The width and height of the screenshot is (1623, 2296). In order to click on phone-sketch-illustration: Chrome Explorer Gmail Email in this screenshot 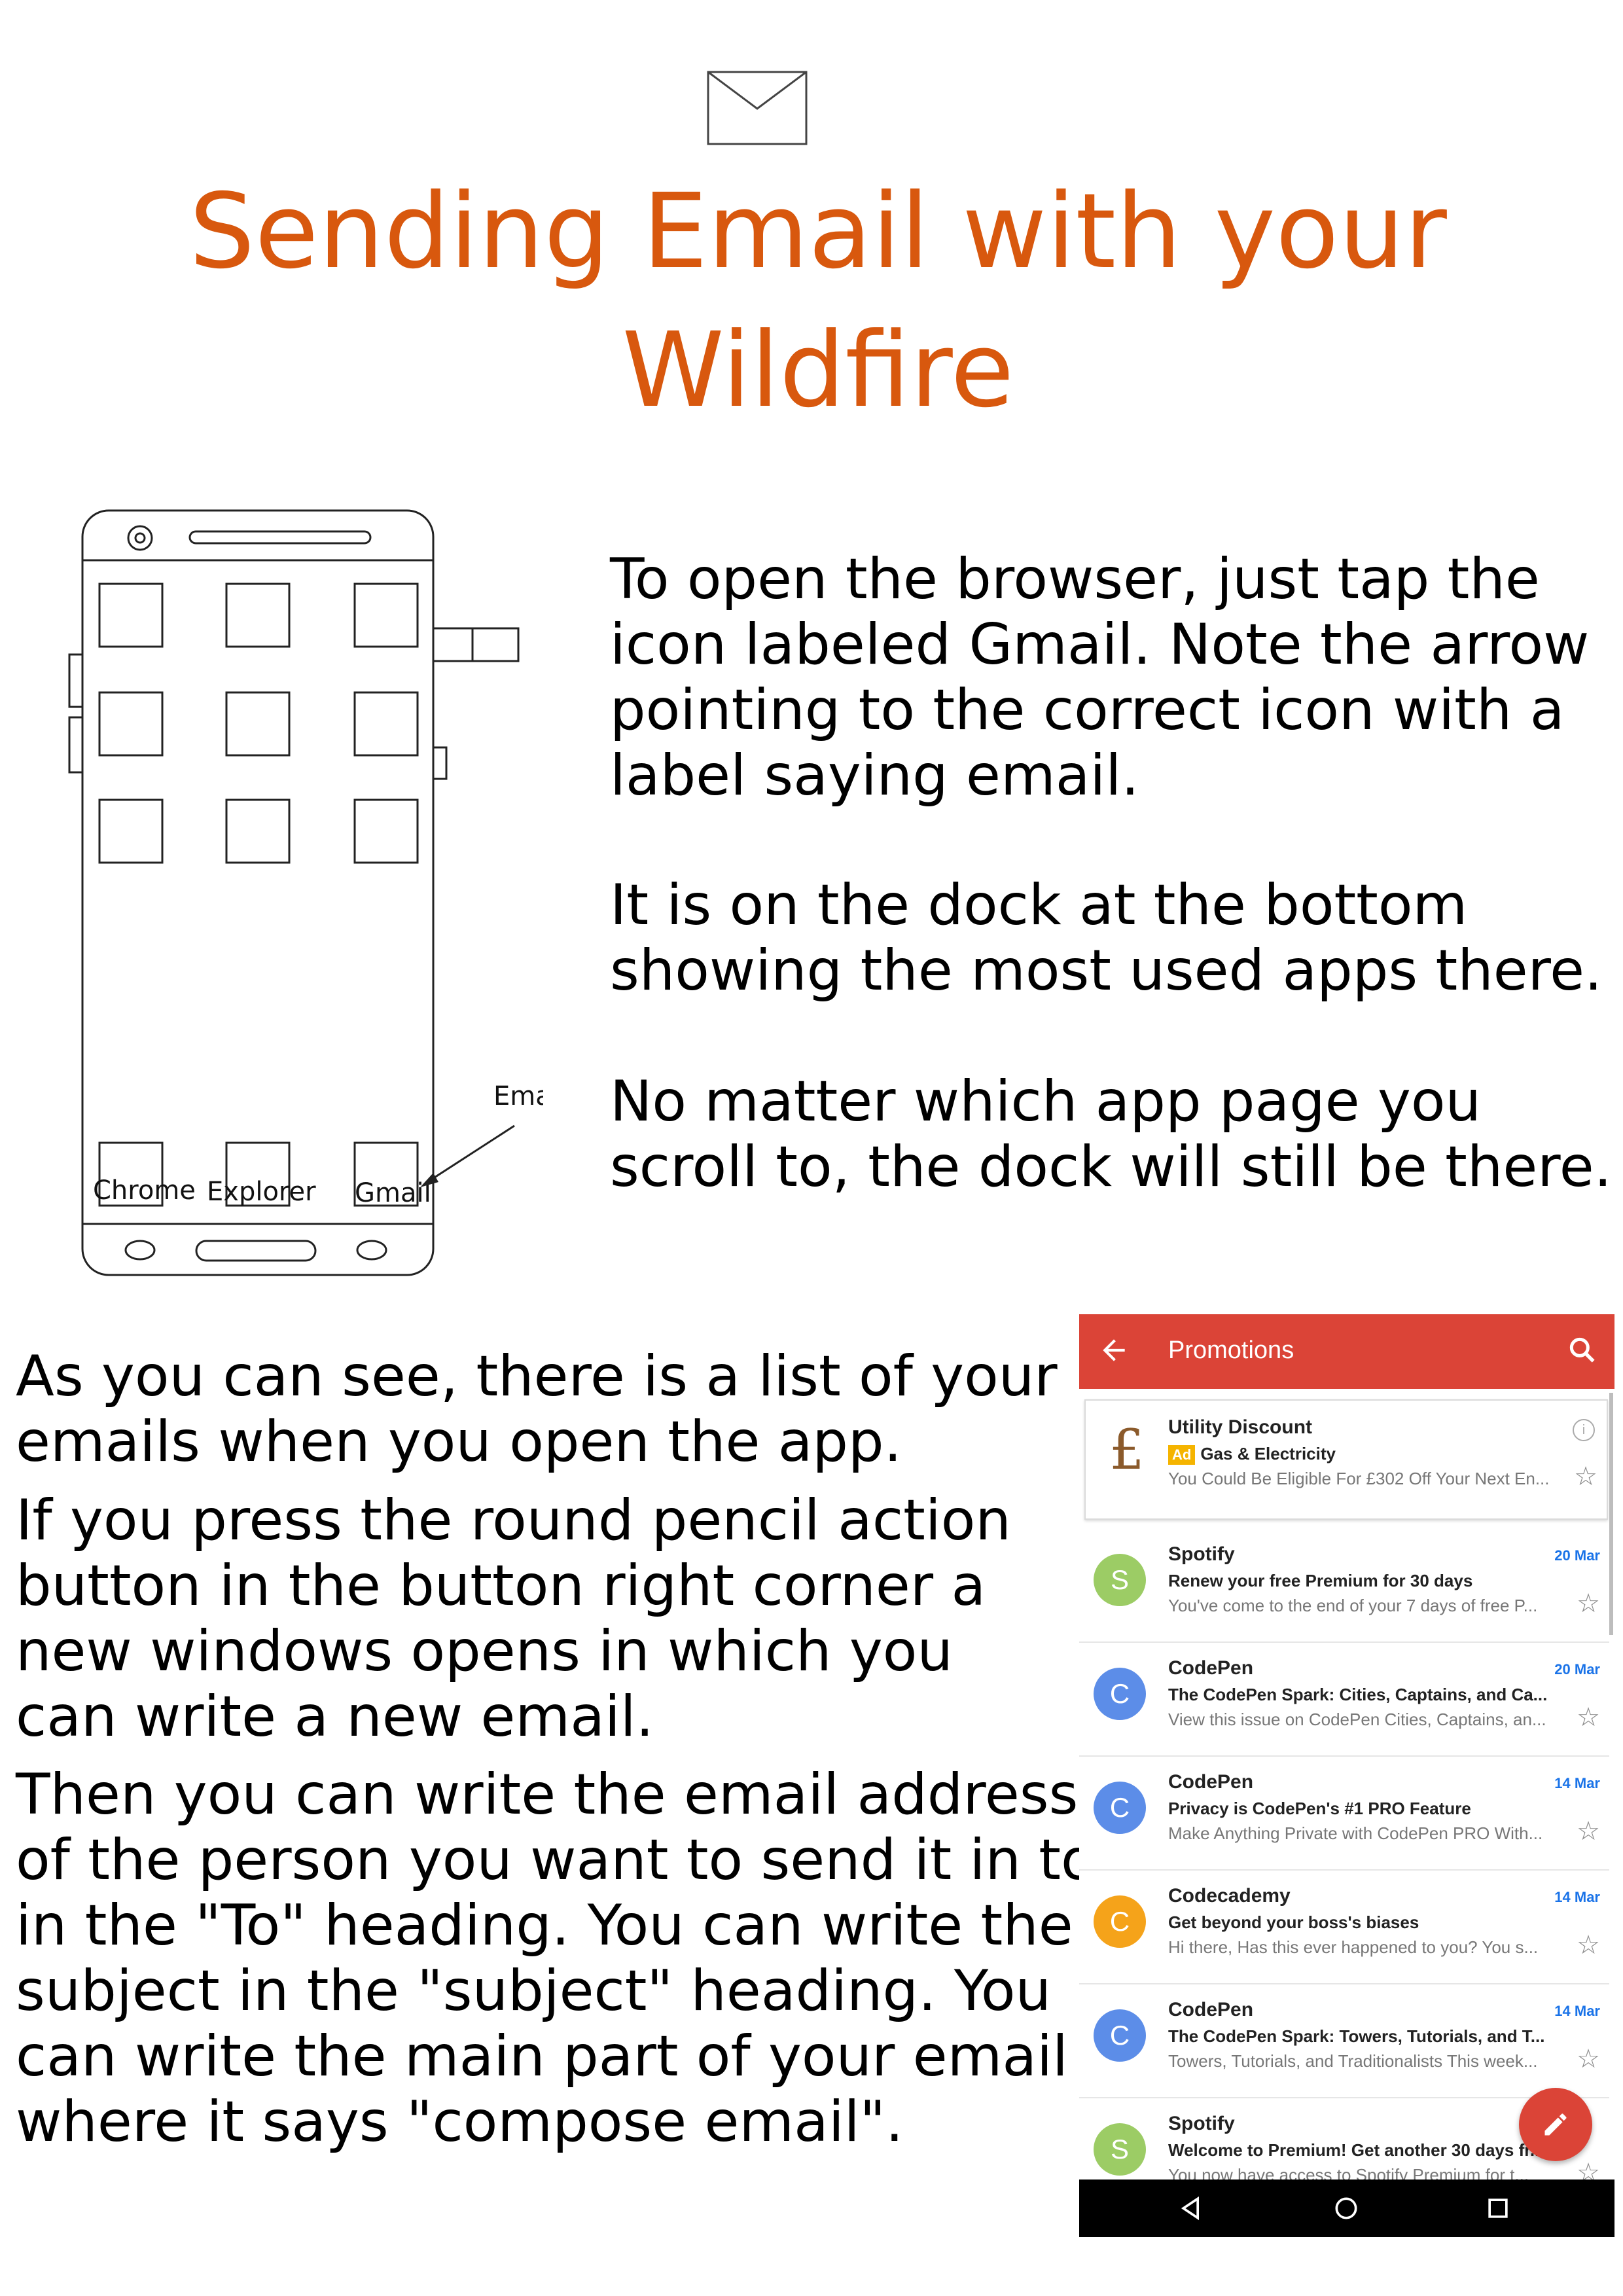, I will do `click(305, 892)`.